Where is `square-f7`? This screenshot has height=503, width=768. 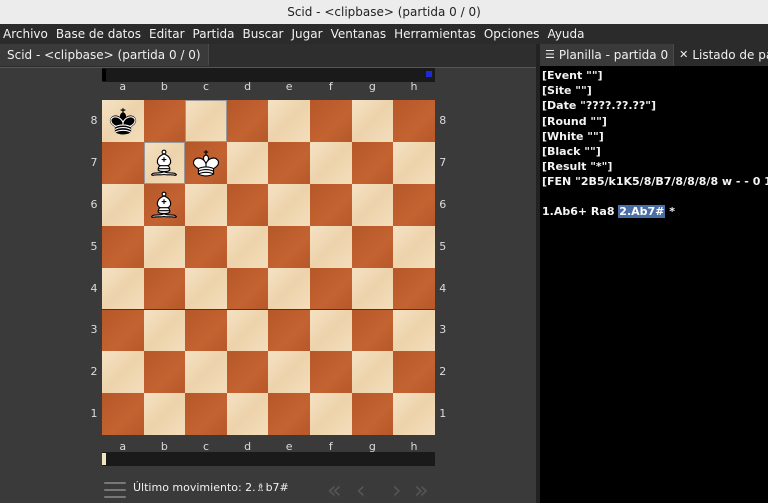
square-f7 is located at coordinates (331, 162).